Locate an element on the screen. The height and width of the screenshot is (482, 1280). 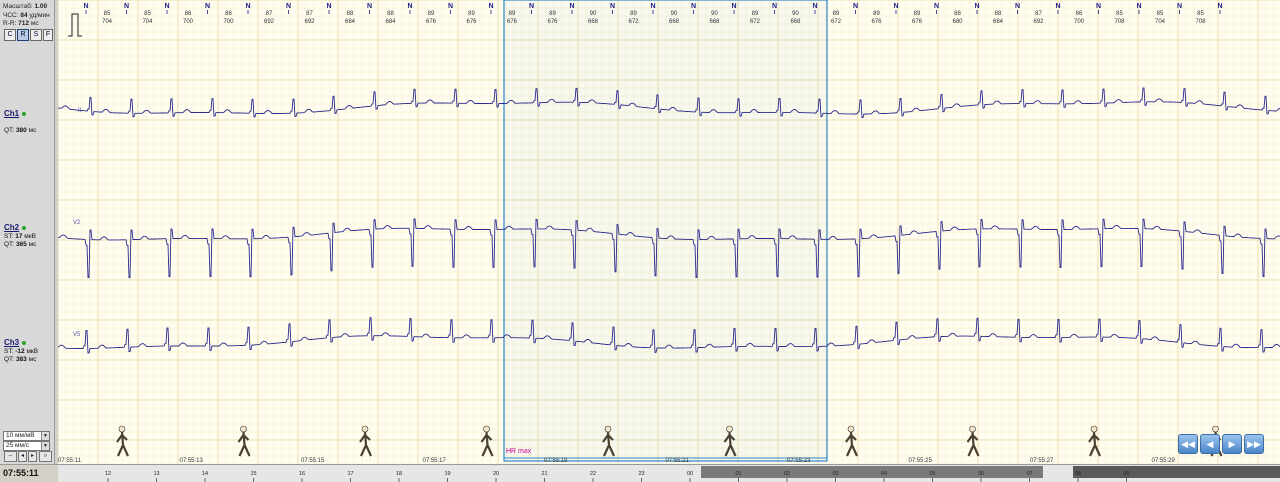
magnifier-icon: ⌕ is located at coordinates (45, 456).